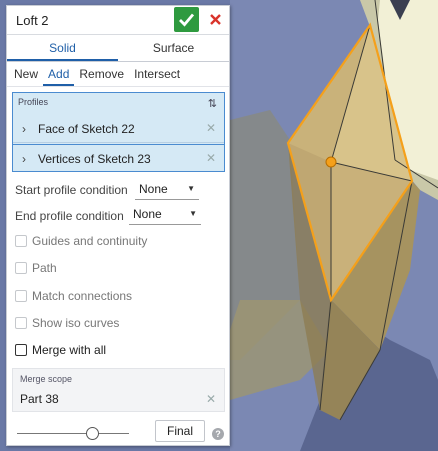  What do you see at coordinates (73, 433) in the screenshot?
I see `rollback-slider-track` at bounding box center [73, 433].